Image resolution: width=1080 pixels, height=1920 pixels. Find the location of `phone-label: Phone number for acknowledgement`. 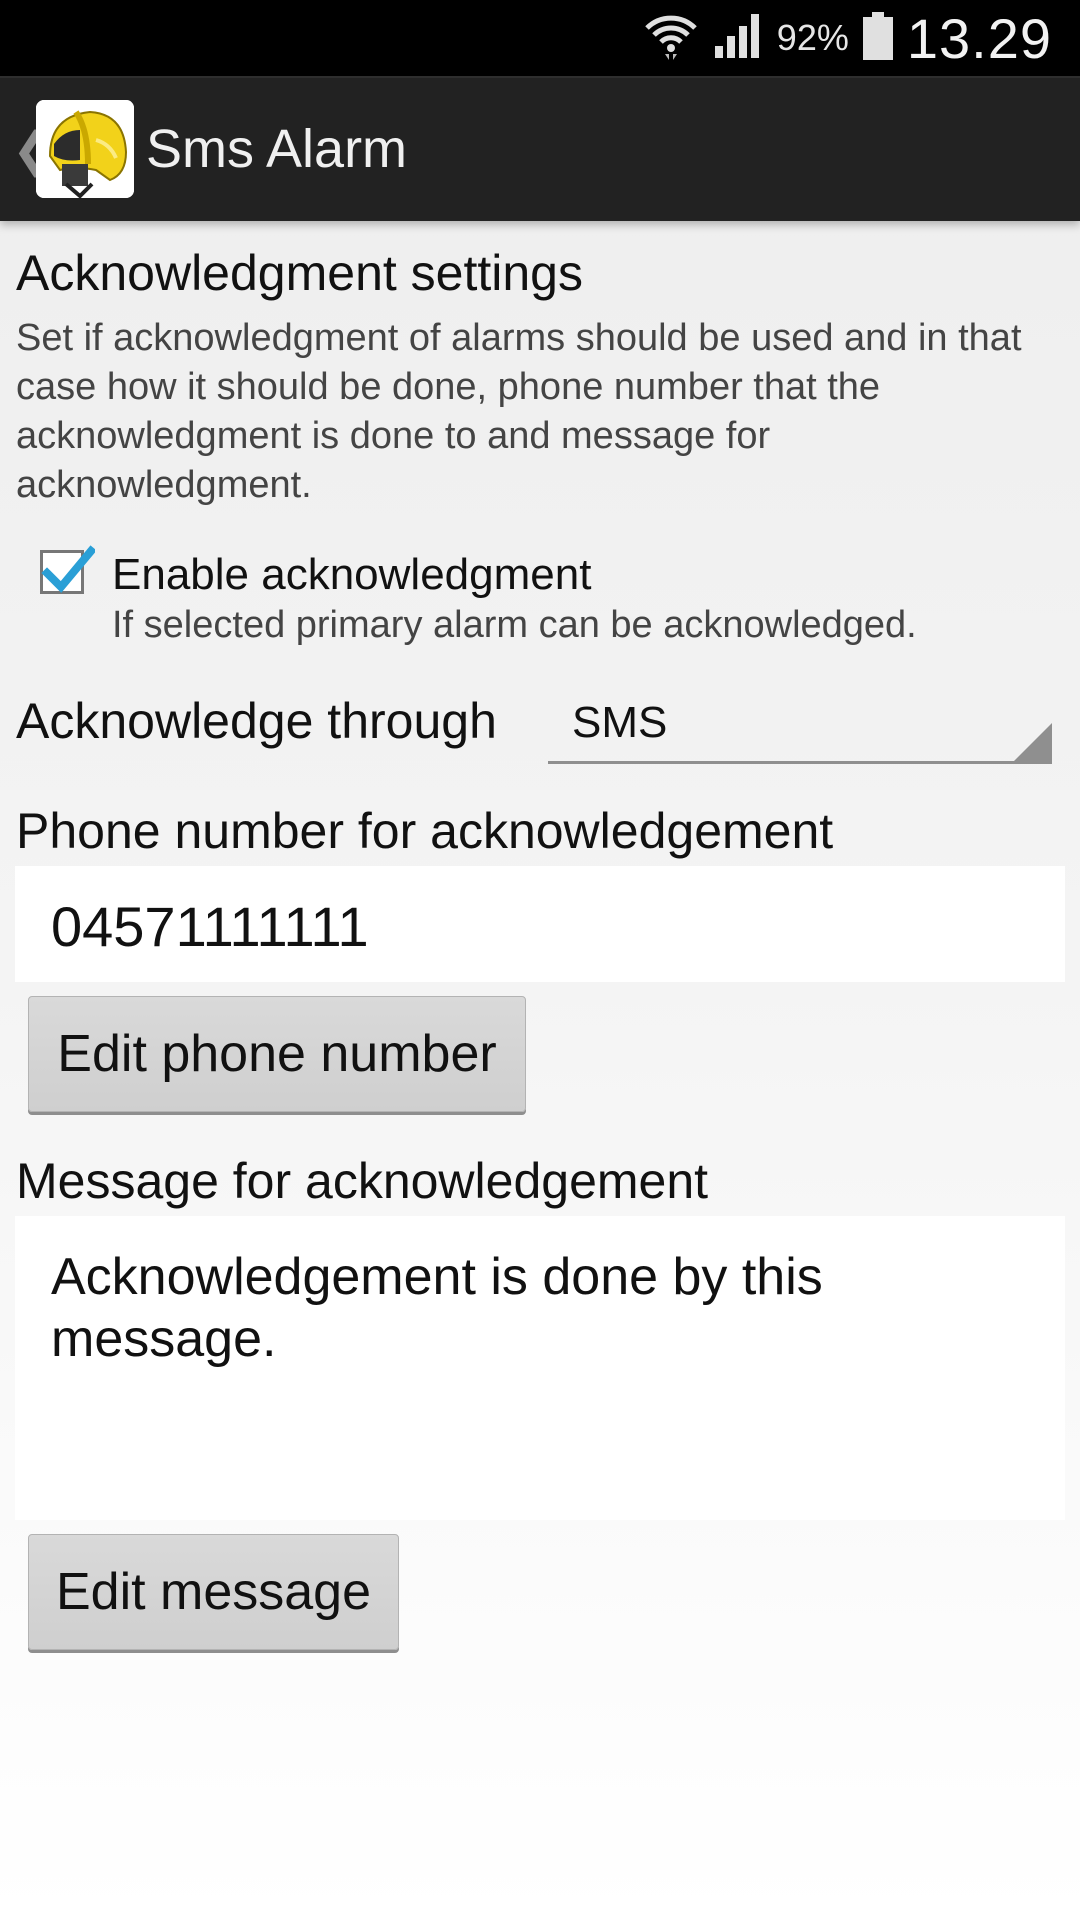

phone-label: Phone number for acknowledgement is located at coordinates (425, 831).